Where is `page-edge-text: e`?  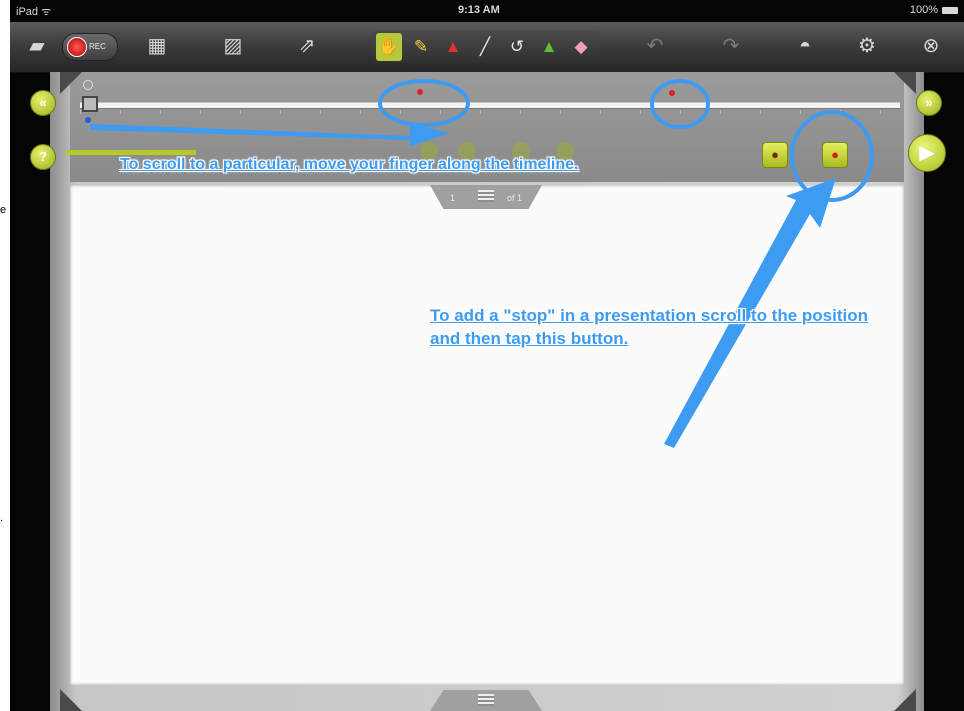 page-edge-text: e is located at coordinates (3, 210).